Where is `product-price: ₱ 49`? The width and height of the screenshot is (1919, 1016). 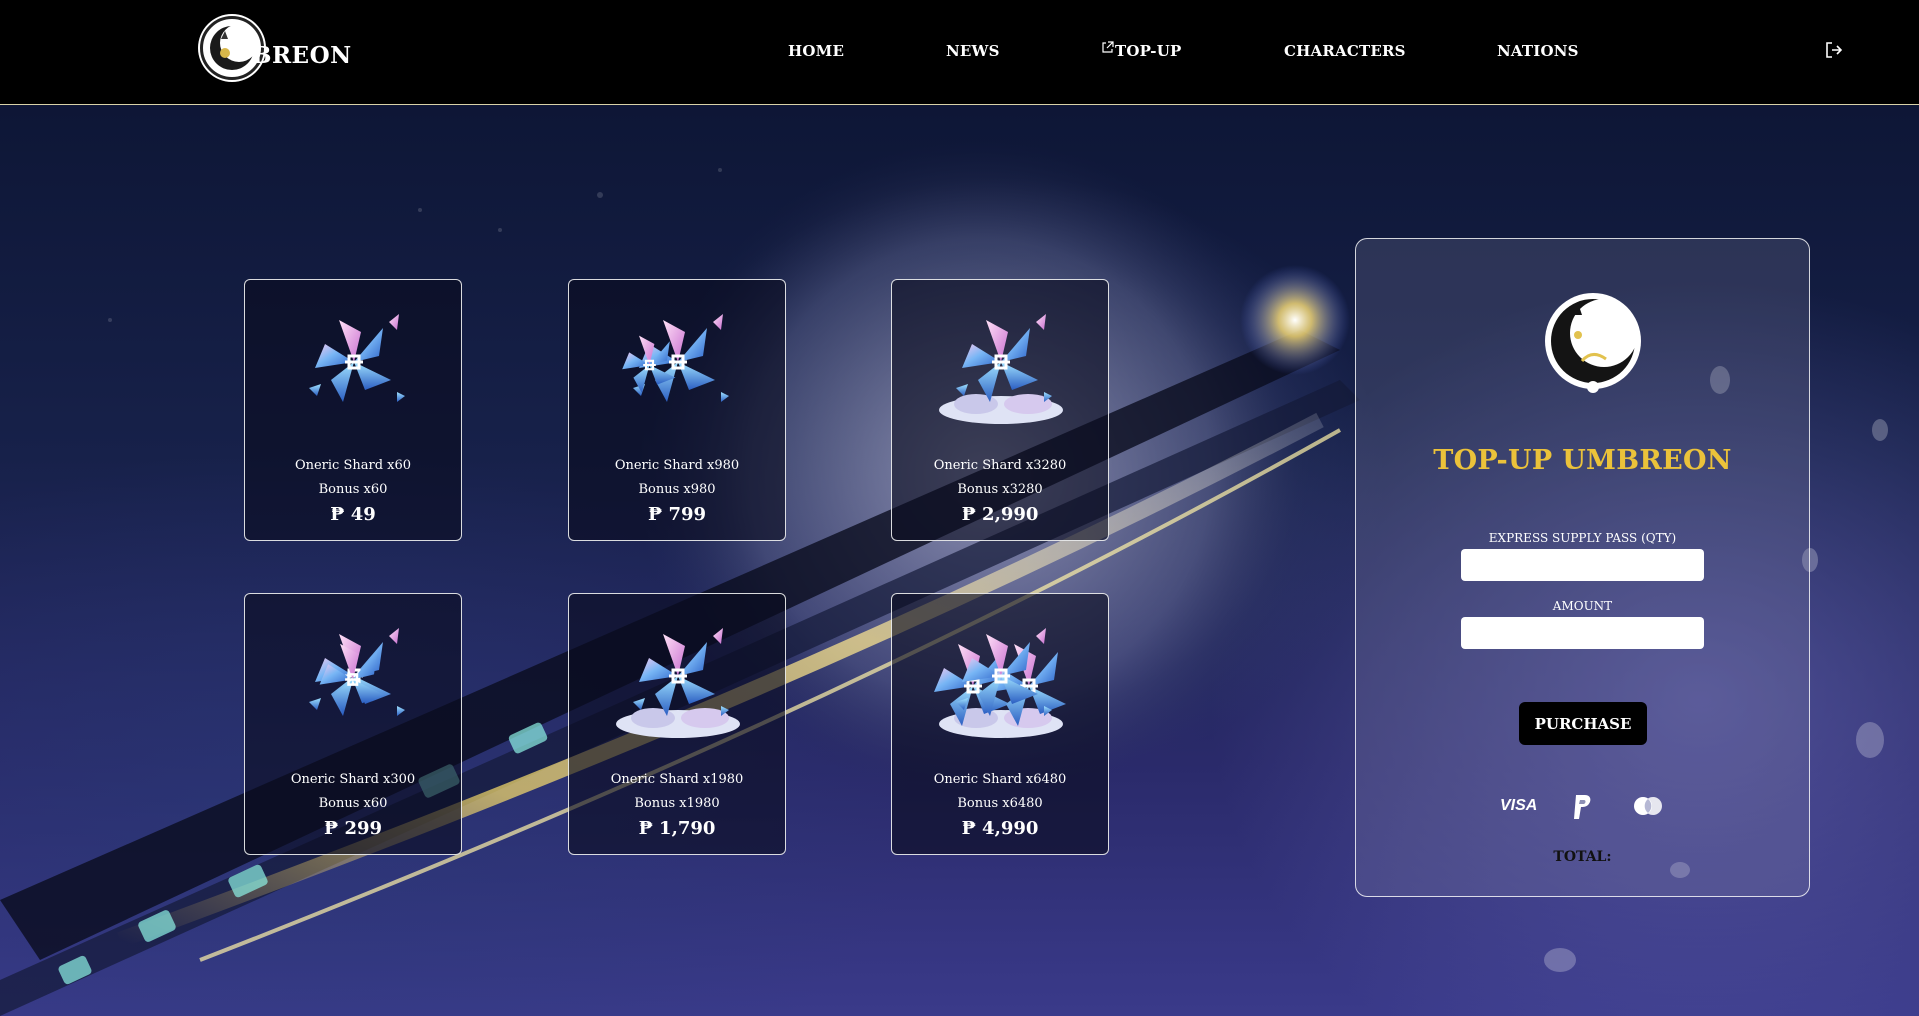
product-price: ₱ 49 is located at coordinates (353, 514).